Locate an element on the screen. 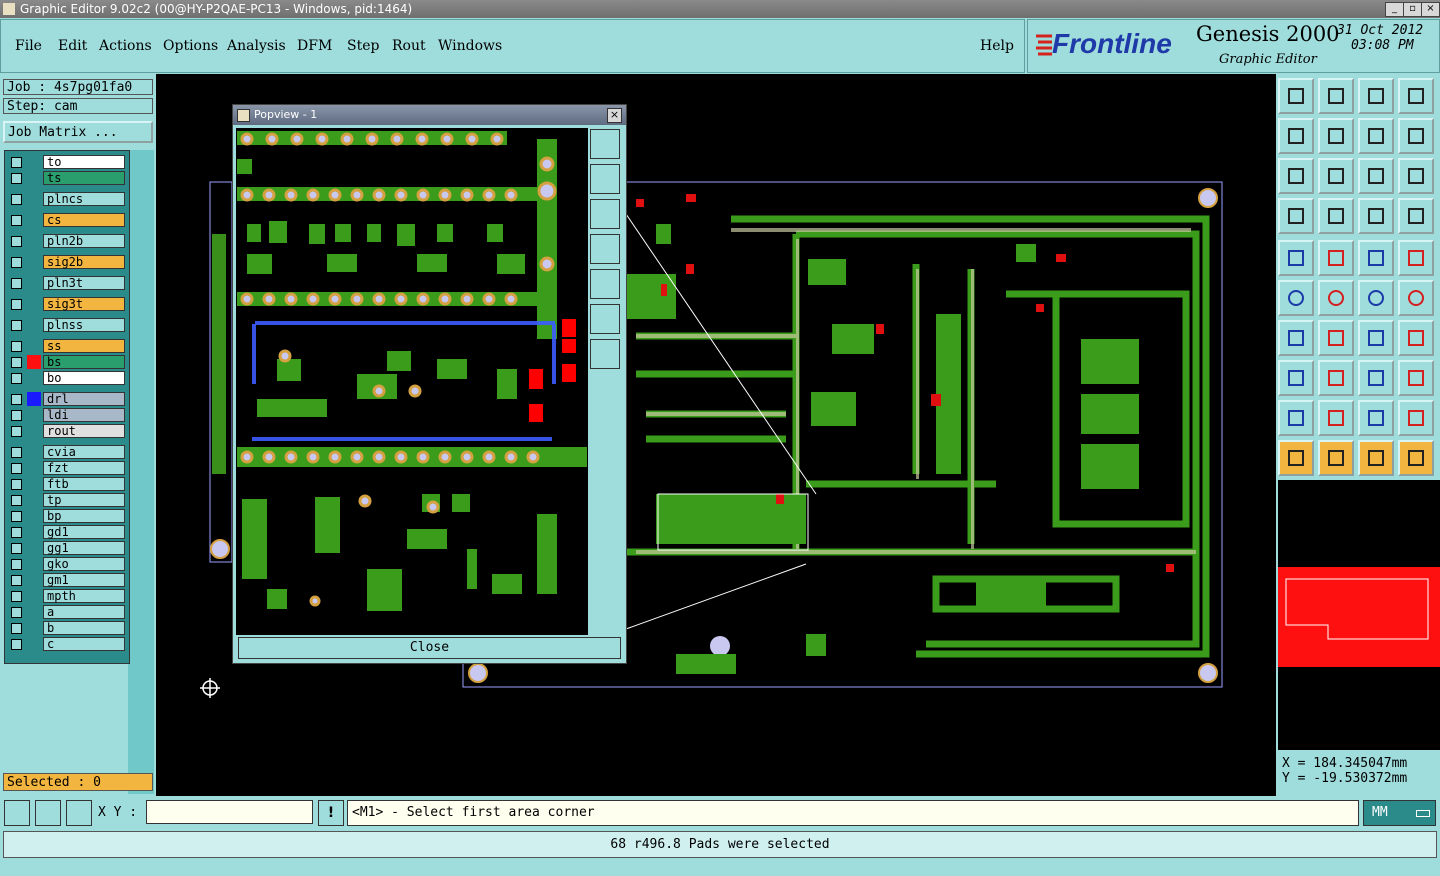 This screenshot has height=876, width=1440. layer-name: cs is located at coordinates (84, 220).